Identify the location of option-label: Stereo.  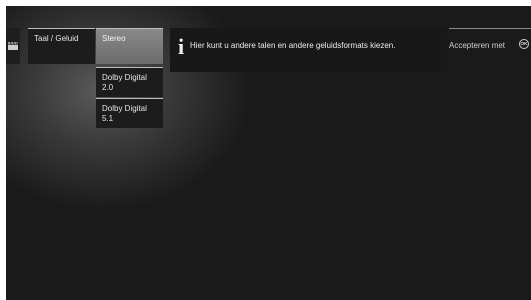
(114, 38).